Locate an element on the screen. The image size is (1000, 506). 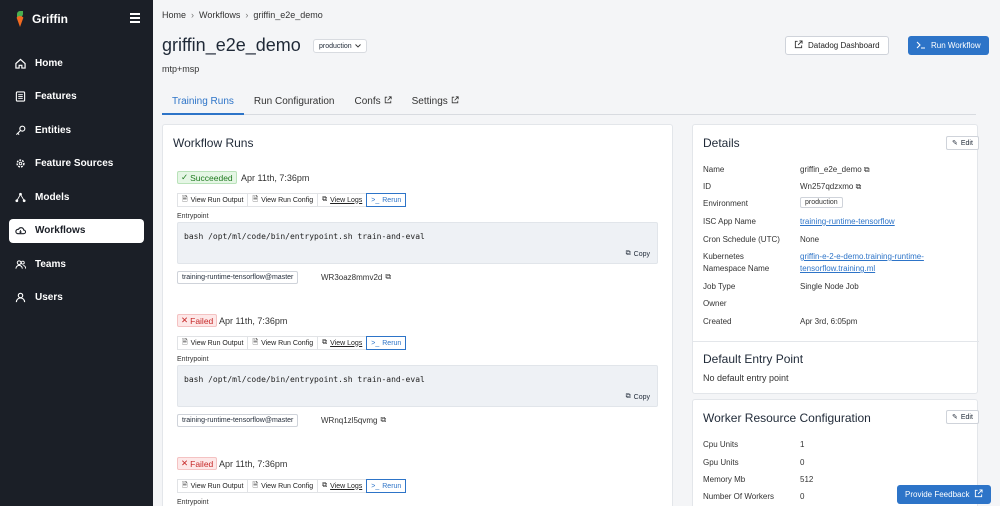
pencil-icon: ✎ is located at coordinates (955, 417).